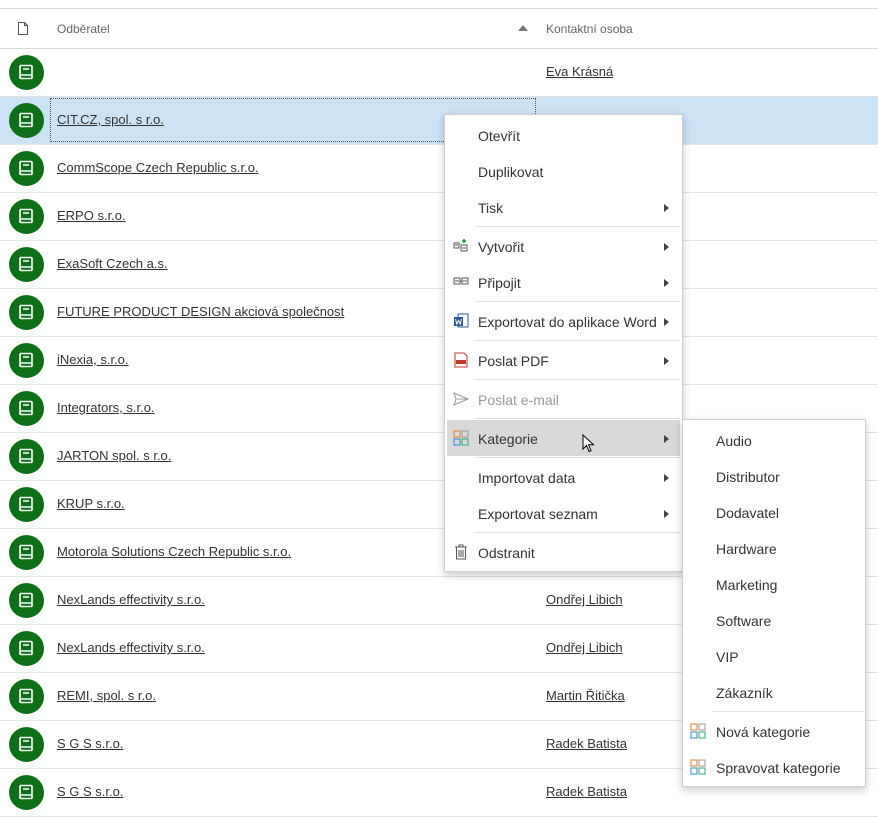  Describe the element at coordinates (538, 514) in the screenshot. I see `menu-item-label: Exportovat seznam` at that location.